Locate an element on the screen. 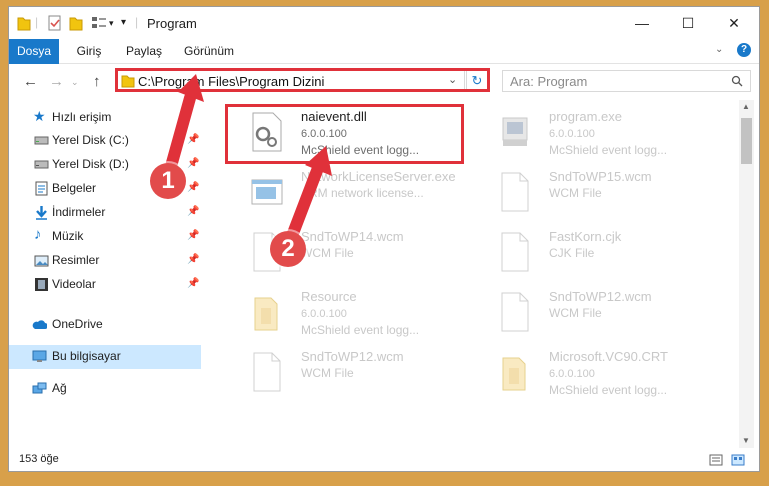  arrow-2-icon is located at coordinates (305, 202).